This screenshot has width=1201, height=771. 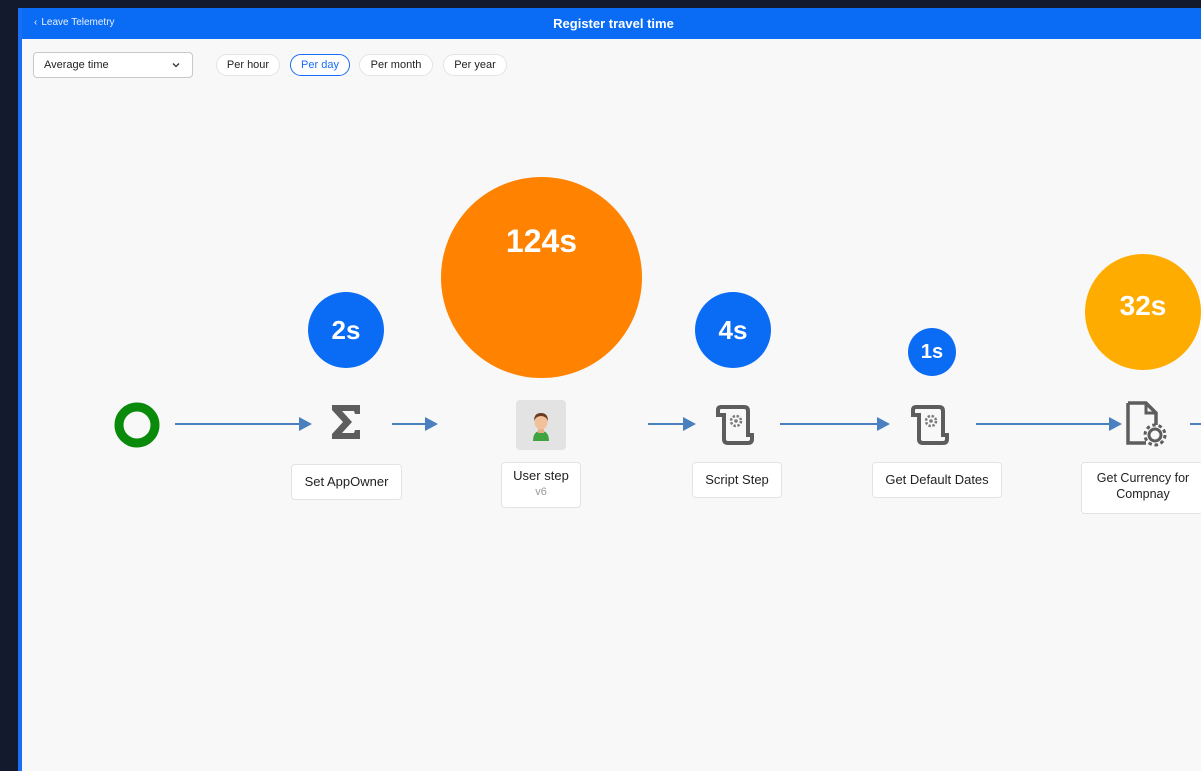 I want to click on time-bubble: 124s, so click(x=541, y=277).